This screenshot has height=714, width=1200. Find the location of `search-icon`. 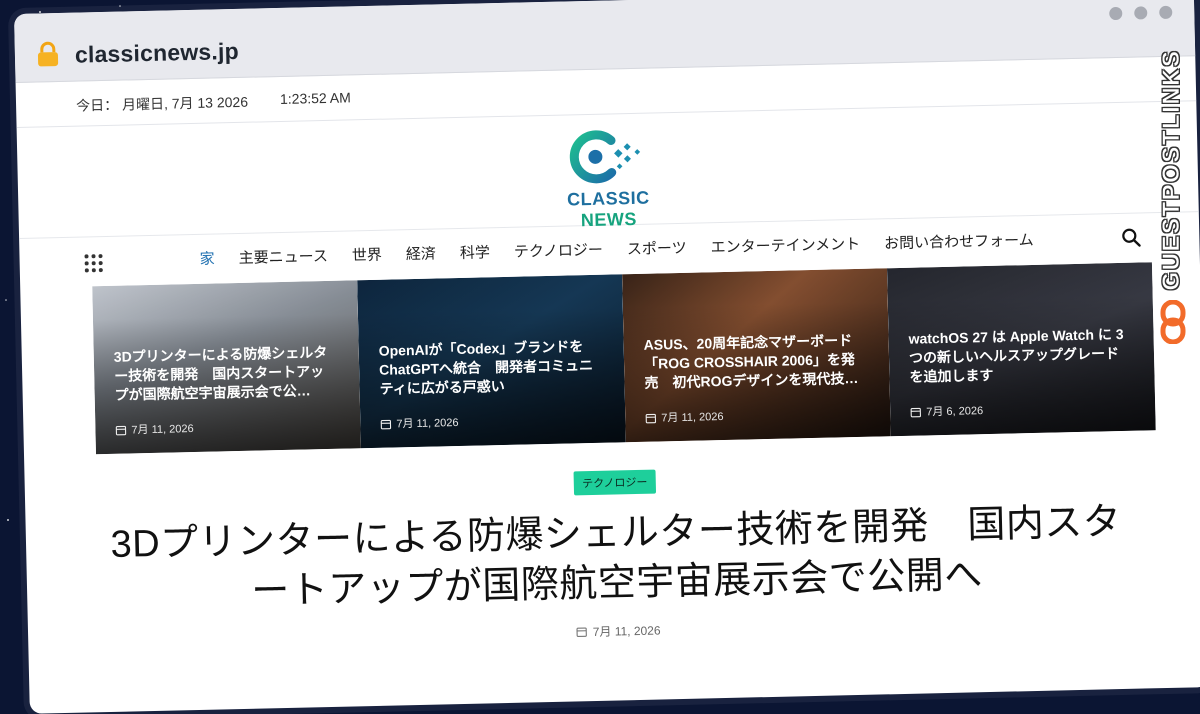

search-icon is located at coordinates (1131, 237).